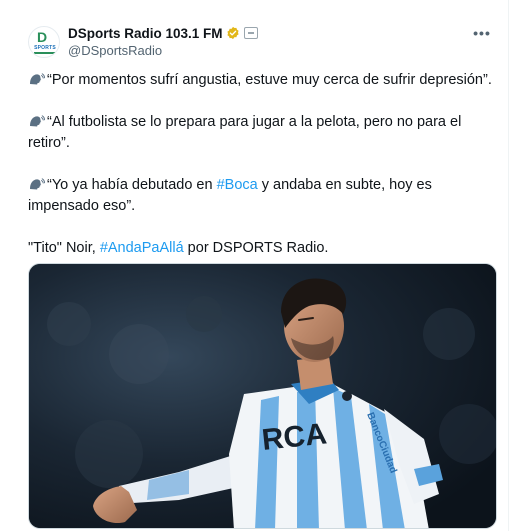 Image resolution: width=509 pixels, height=531 pixels. I want to click on hashtag-andapaalla: #AndaPaAllá, so click(142, 248).